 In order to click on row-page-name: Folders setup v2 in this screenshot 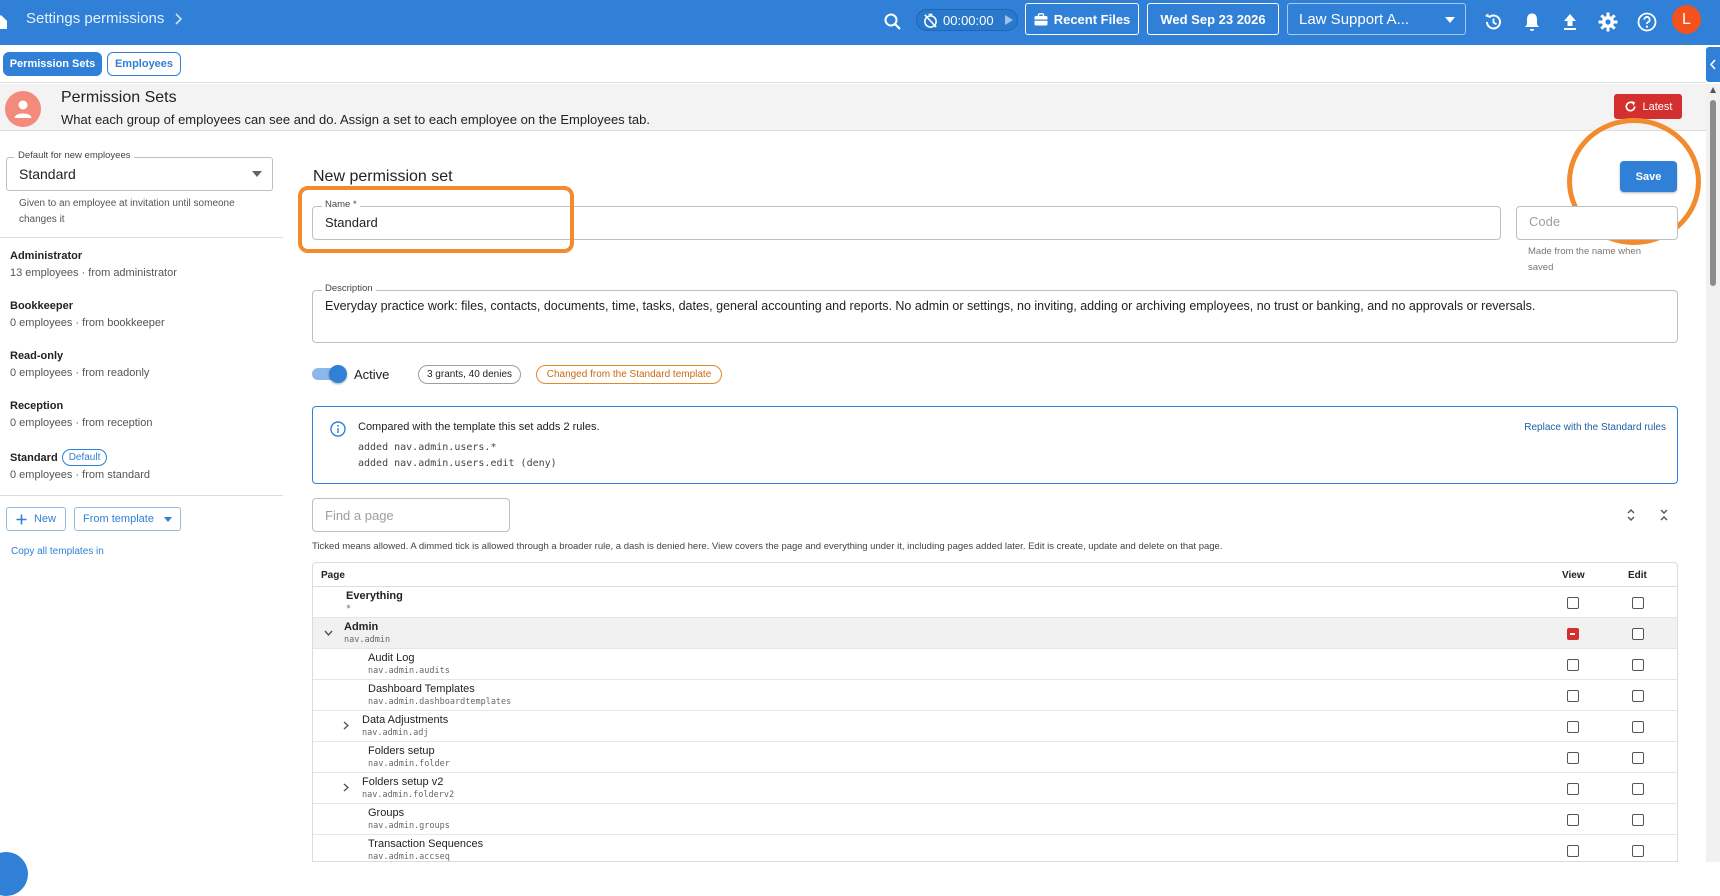, I will do `click(403, 782)`.